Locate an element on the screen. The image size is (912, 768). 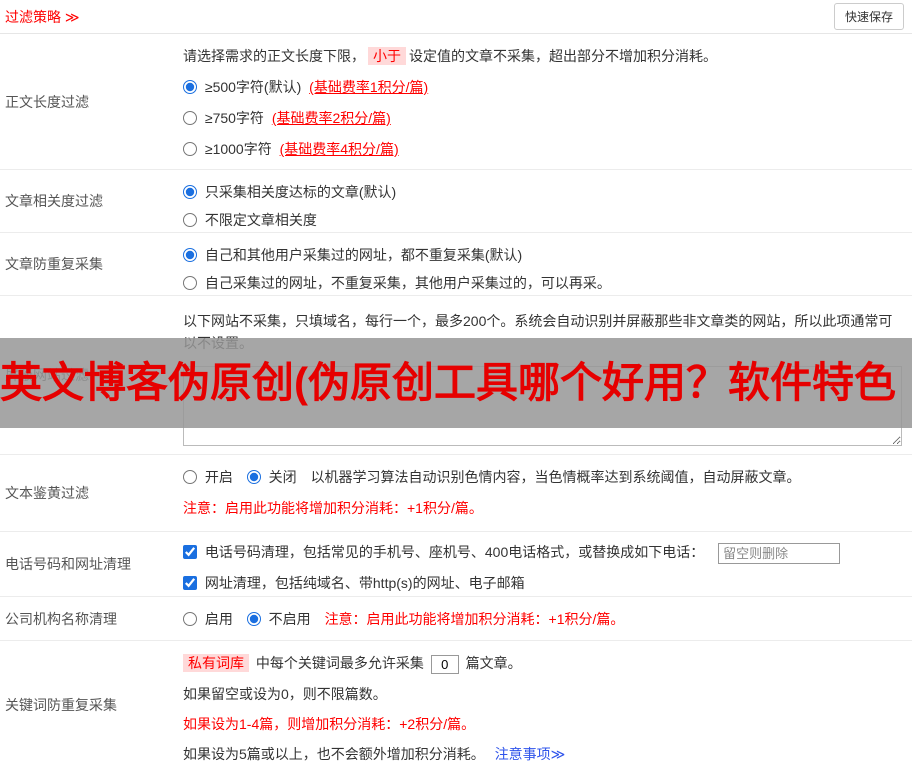
option-label: ≥500字符(默认) is located at coordinates (253, 87).